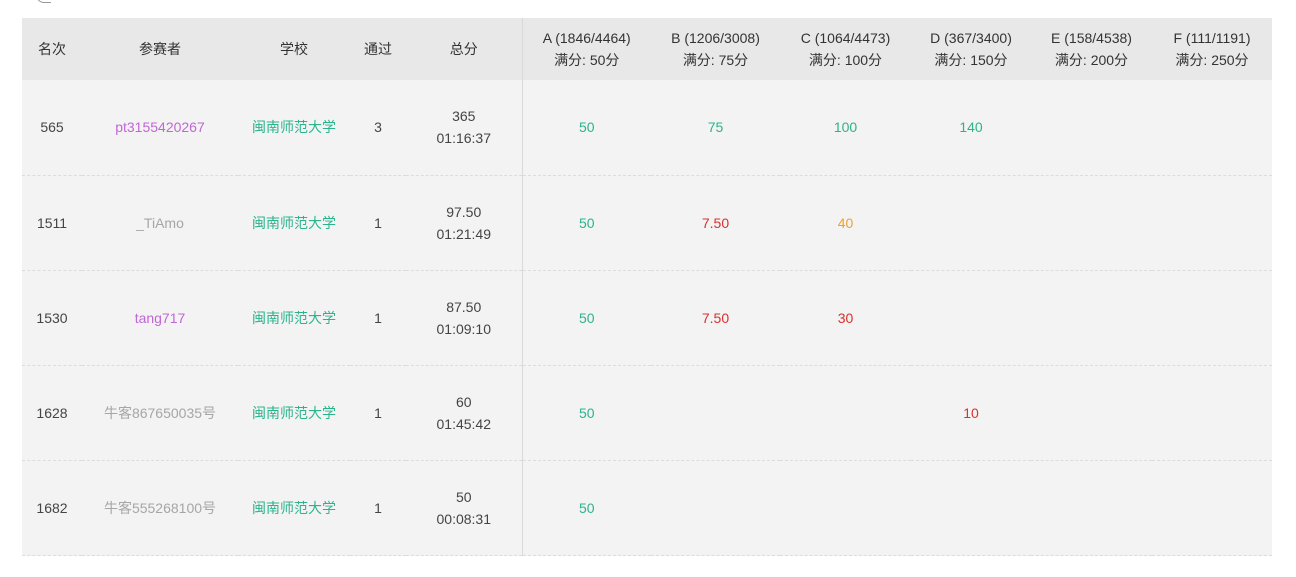  I want to click on problem-title: D (367/3400), so click(971, 38).